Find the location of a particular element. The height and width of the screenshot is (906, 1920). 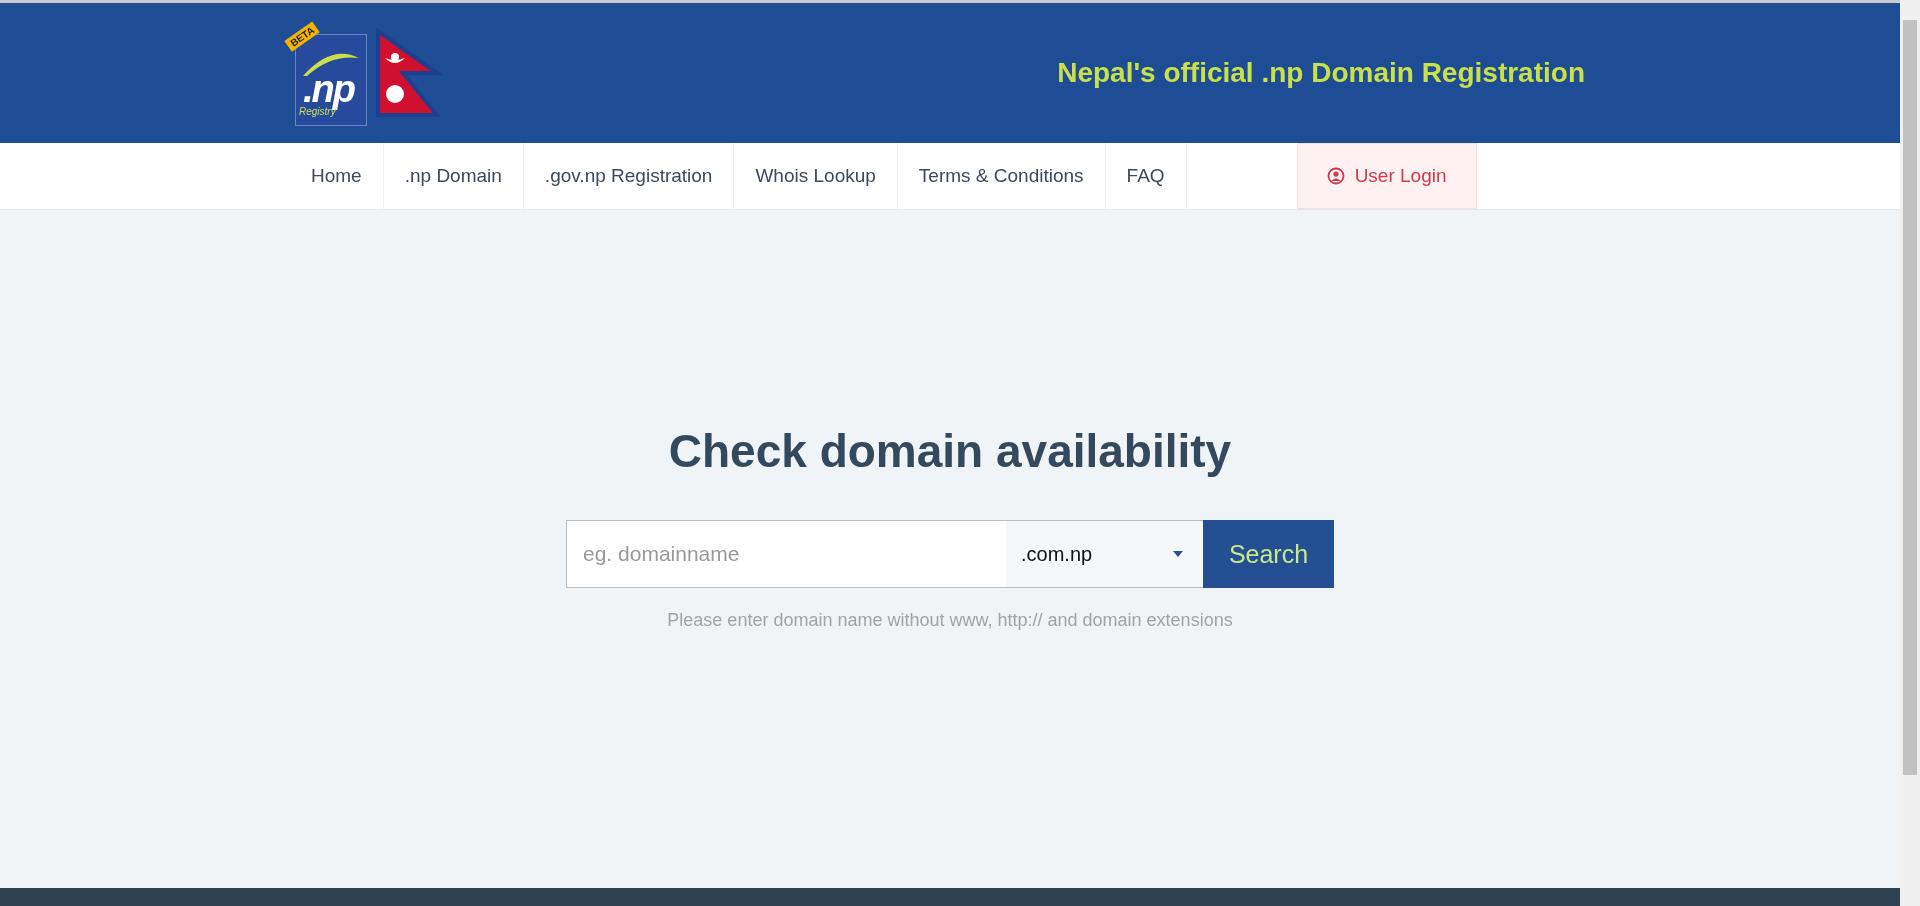

extension-select: .com.np is located at coordinates (1104, 554).